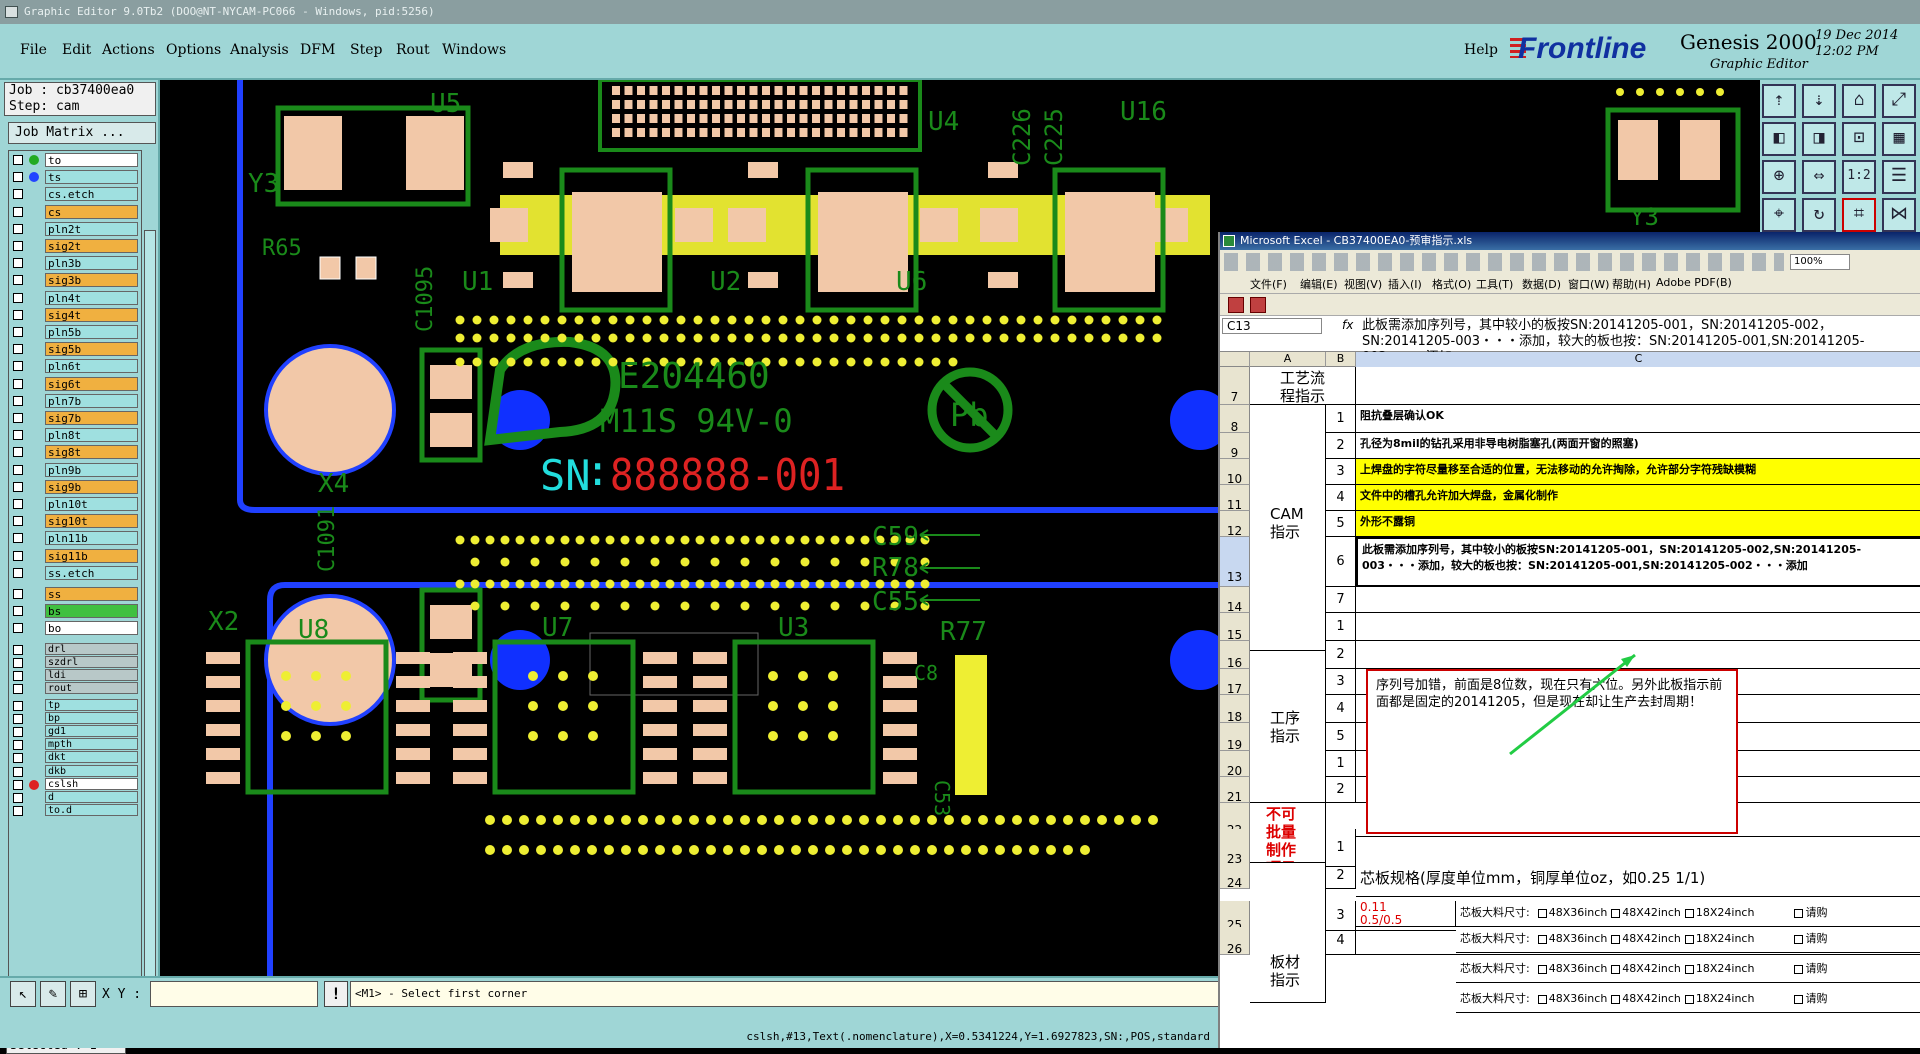  I want to click on menu-dfm: DFM, so click(317, 50).